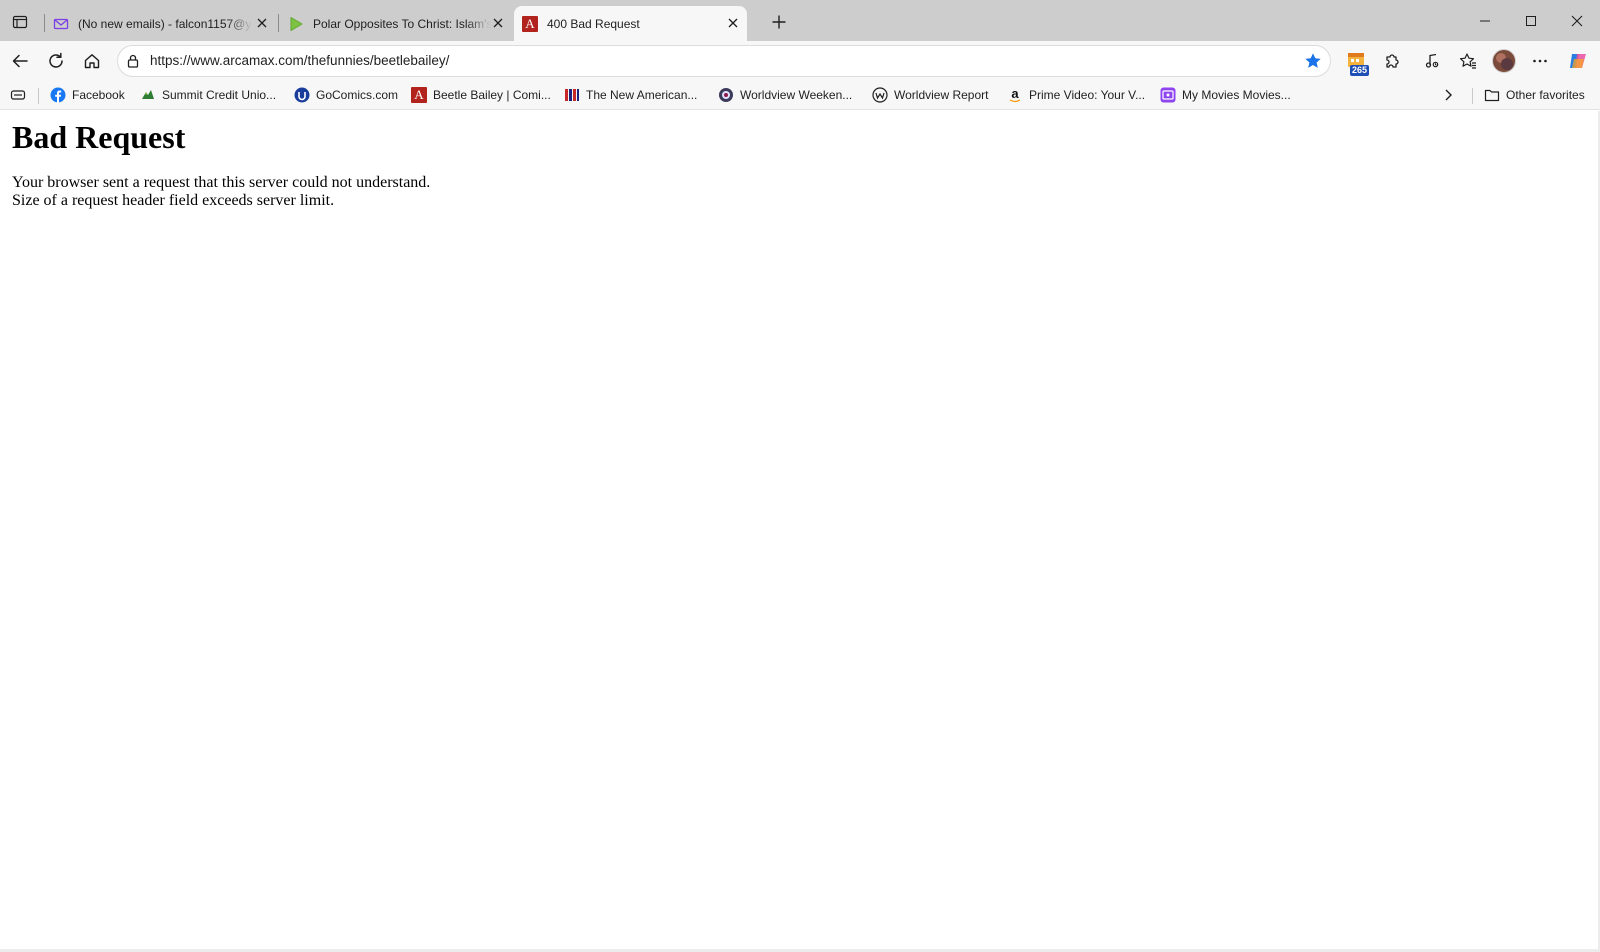  I want to click on refresh-button, so click(56, 61).